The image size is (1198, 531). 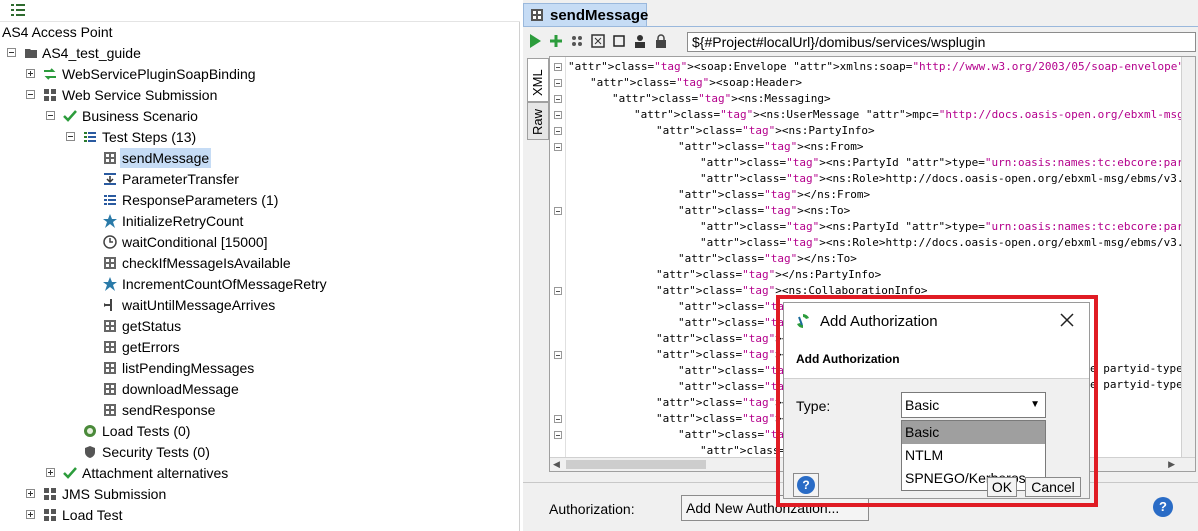 I want to click on tree-item-webservice-plugin-soap-binding: WebServicePluginSoapBinding, so click(x=250, y=74).